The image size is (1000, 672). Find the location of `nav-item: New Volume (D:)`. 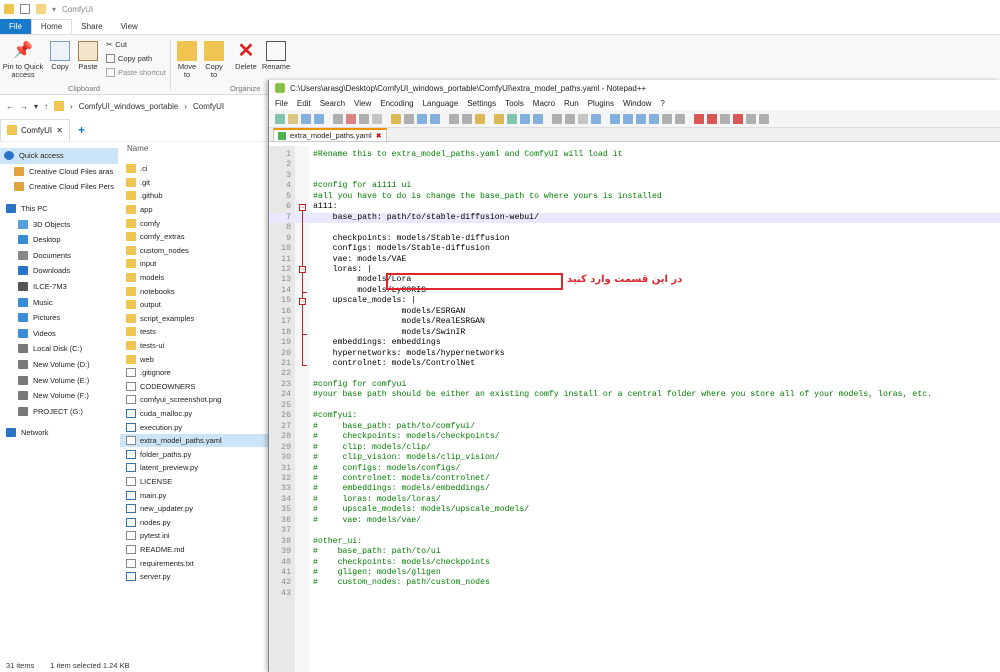

nav-item: New Volume (D:) is located at coordinates (59, 365).